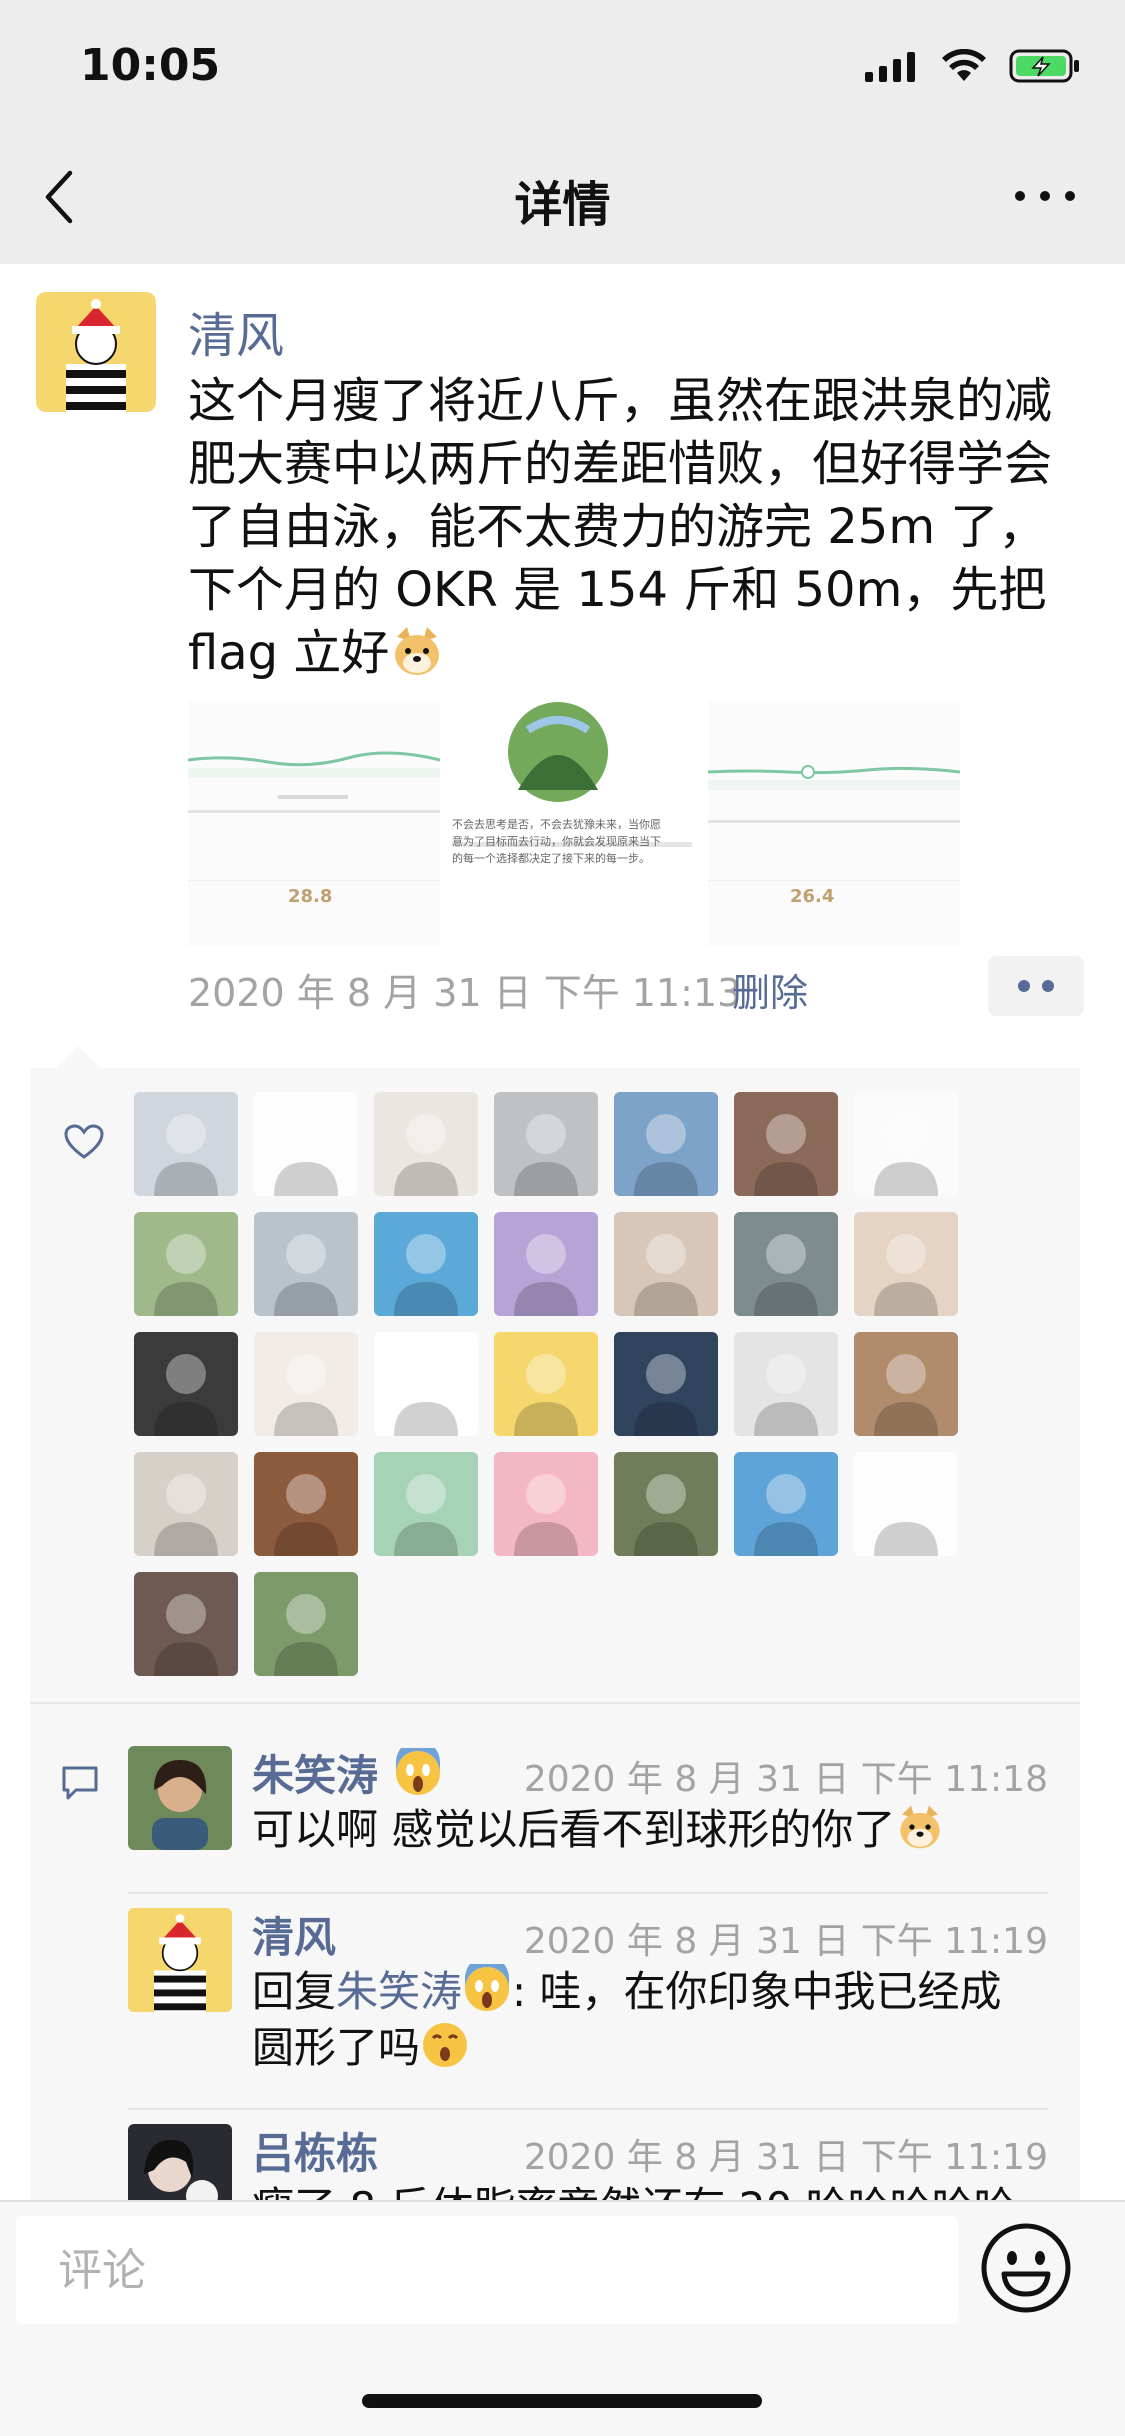 The width and height of the screenshot is (1125, 2436). I want to click on like-avatar-portrait, so click(186, 1504).